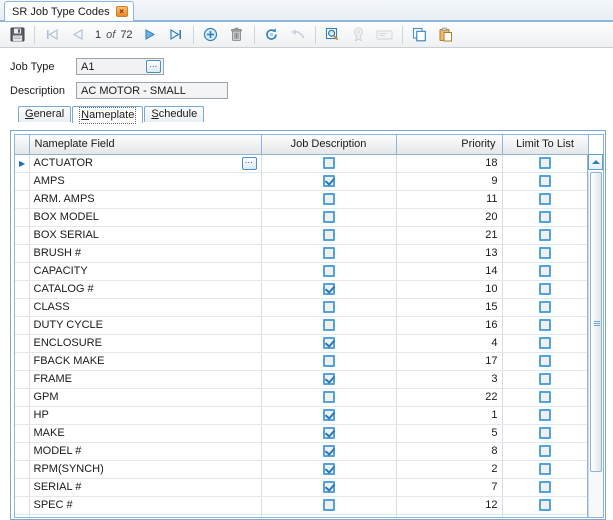 The height and width of the screenshot is (520, 613). I want to click on table-row: FRAME 3, so click(302, 379).